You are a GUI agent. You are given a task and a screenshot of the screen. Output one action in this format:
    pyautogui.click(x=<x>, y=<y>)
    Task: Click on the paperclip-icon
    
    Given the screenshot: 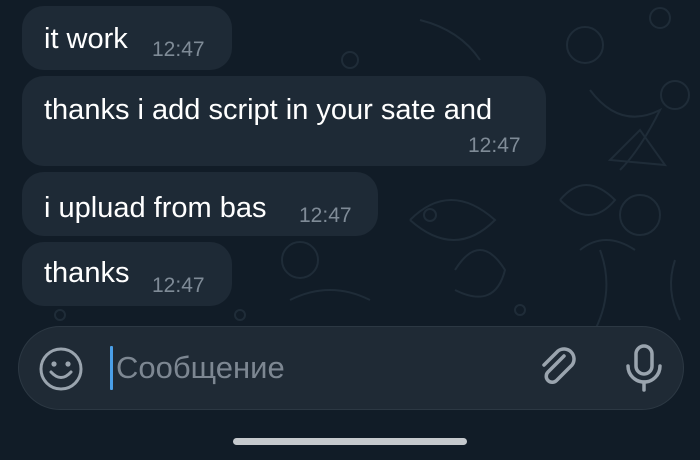 What is the action you would take?
    pyautogui.click(x=558, y=368)
    